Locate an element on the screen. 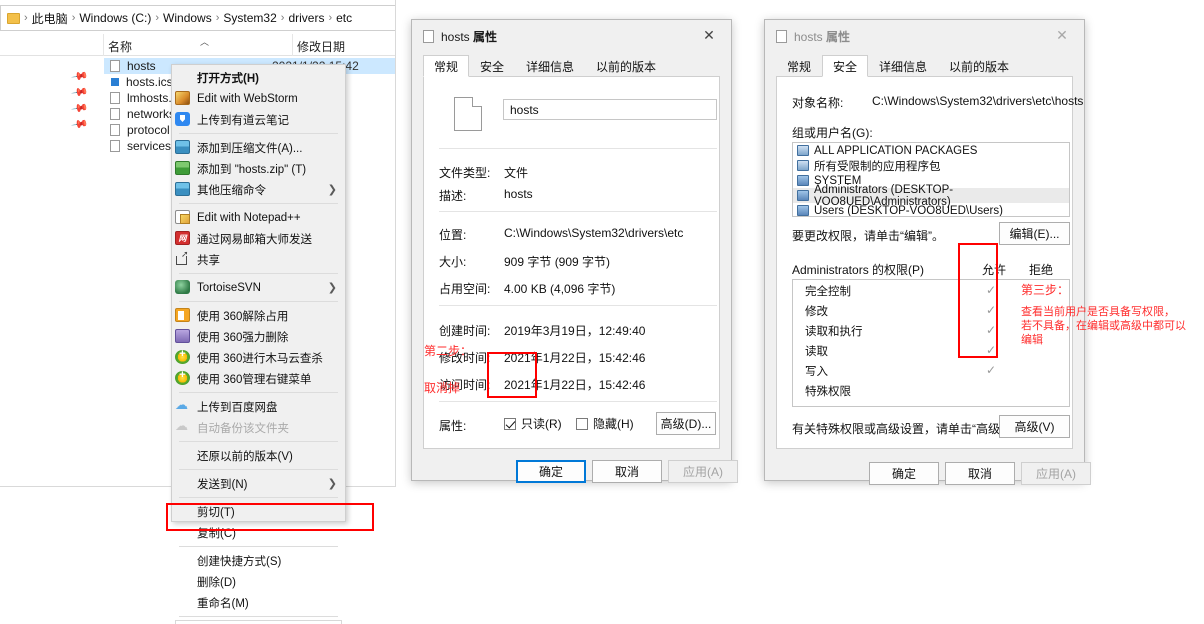 This screenshot has width=1204, height=624. menu-item-edit-webstorm: Edit with WebStorm is located at coordinates (258, 98).